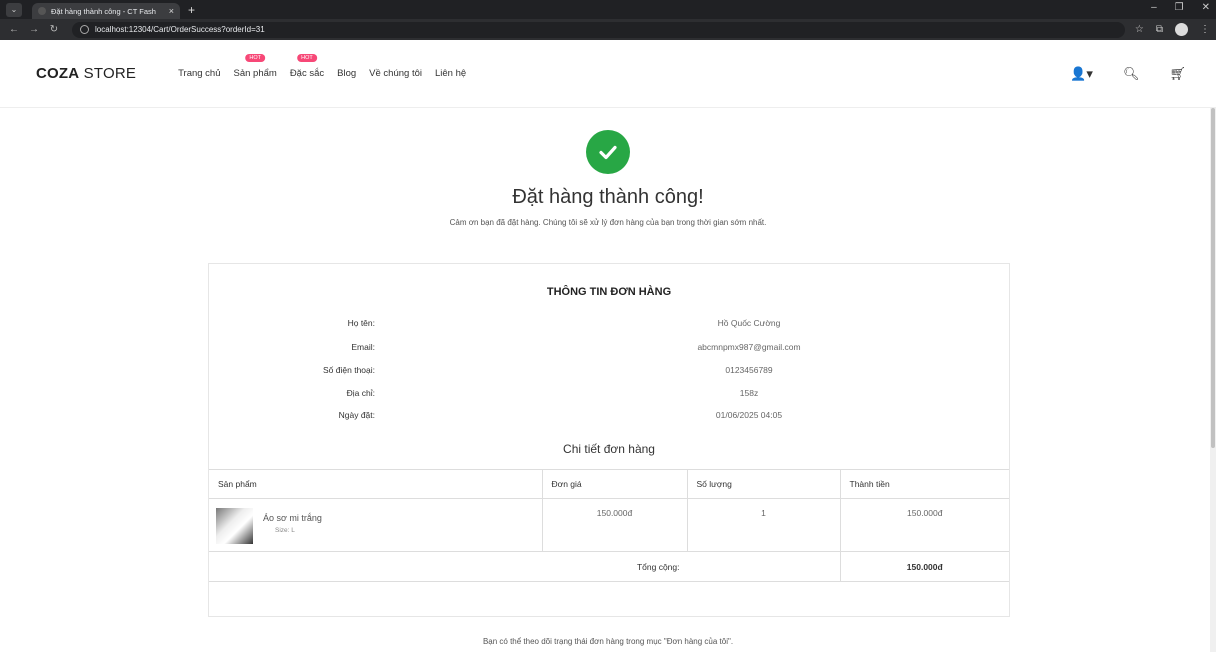 The height and width of the screenshot is (652, 1216). Describe the element at coordinates (307, 66) in the screenshot. I see `nav-featured: HOT Đặc sắc` at that location.